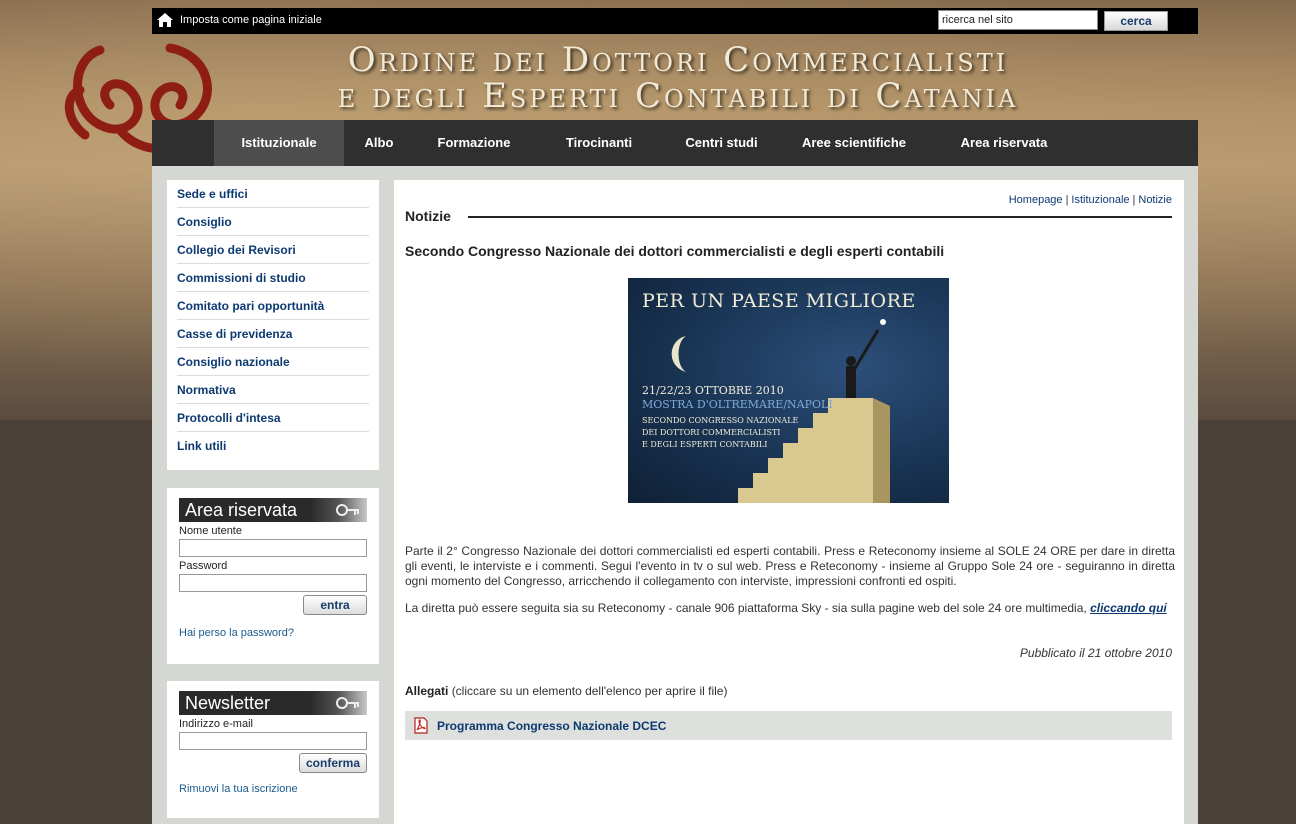  I want to click on top-utility-bar: Imposta come pagina iniziale cerca, so click(675, 21).